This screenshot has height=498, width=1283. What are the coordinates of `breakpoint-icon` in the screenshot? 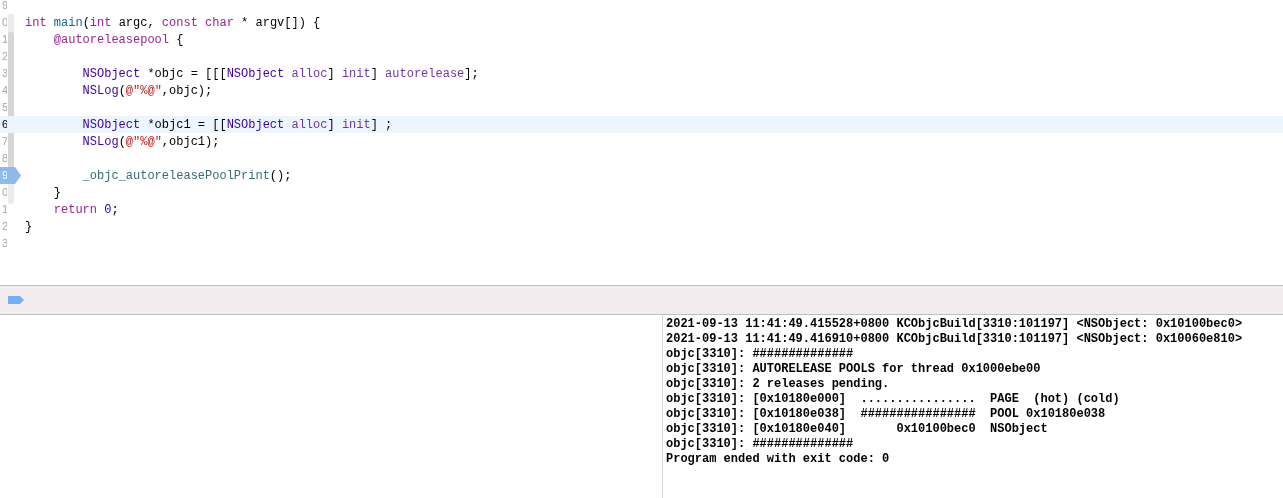 It's located at (10, 175).